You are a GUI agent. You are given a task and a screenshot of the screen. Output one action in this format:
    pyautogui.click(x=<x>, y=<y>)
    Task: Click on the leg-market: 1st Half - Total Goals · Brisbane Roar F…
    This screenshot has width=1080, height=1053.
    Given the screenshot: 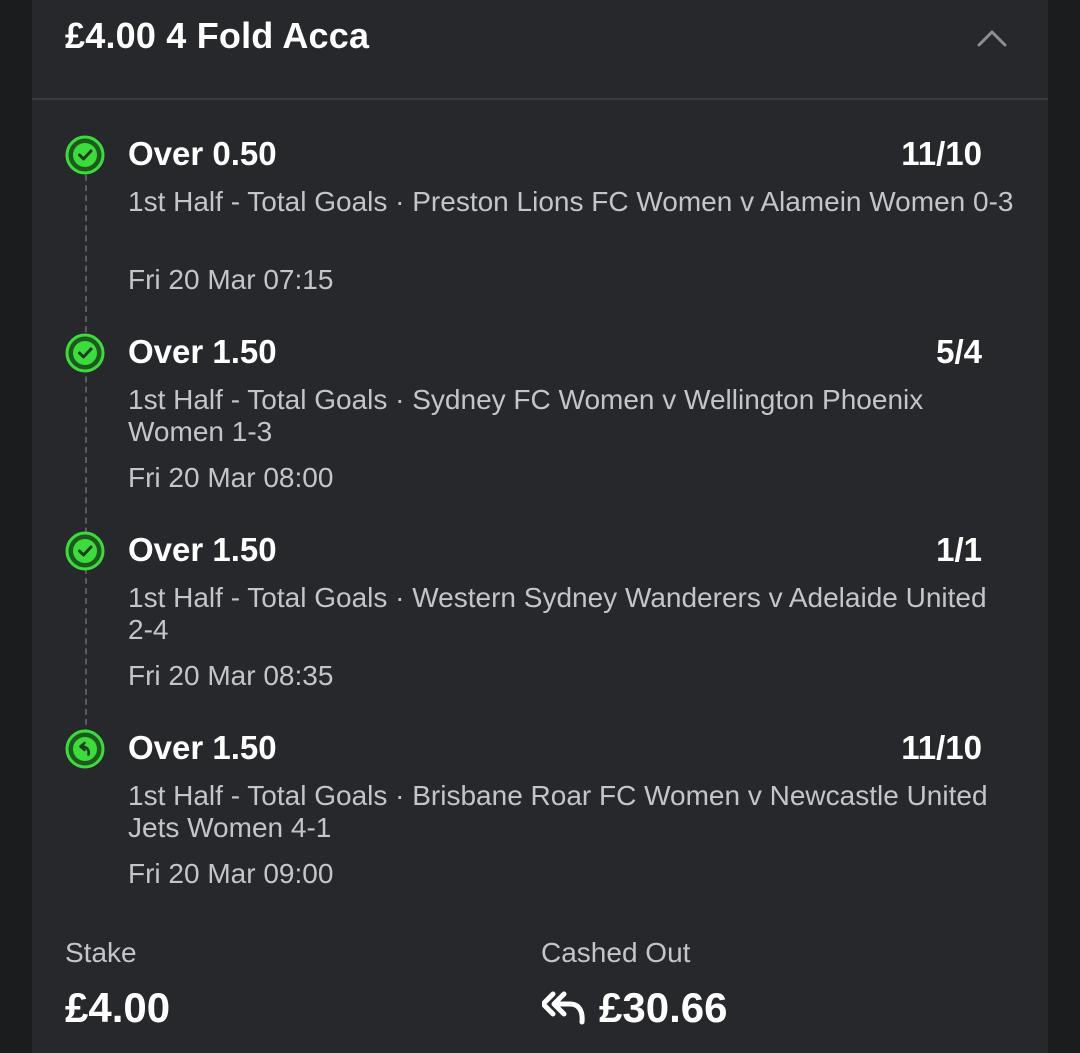 What is the action you would take?
    pyautogui.click(x=558, y=811)
    